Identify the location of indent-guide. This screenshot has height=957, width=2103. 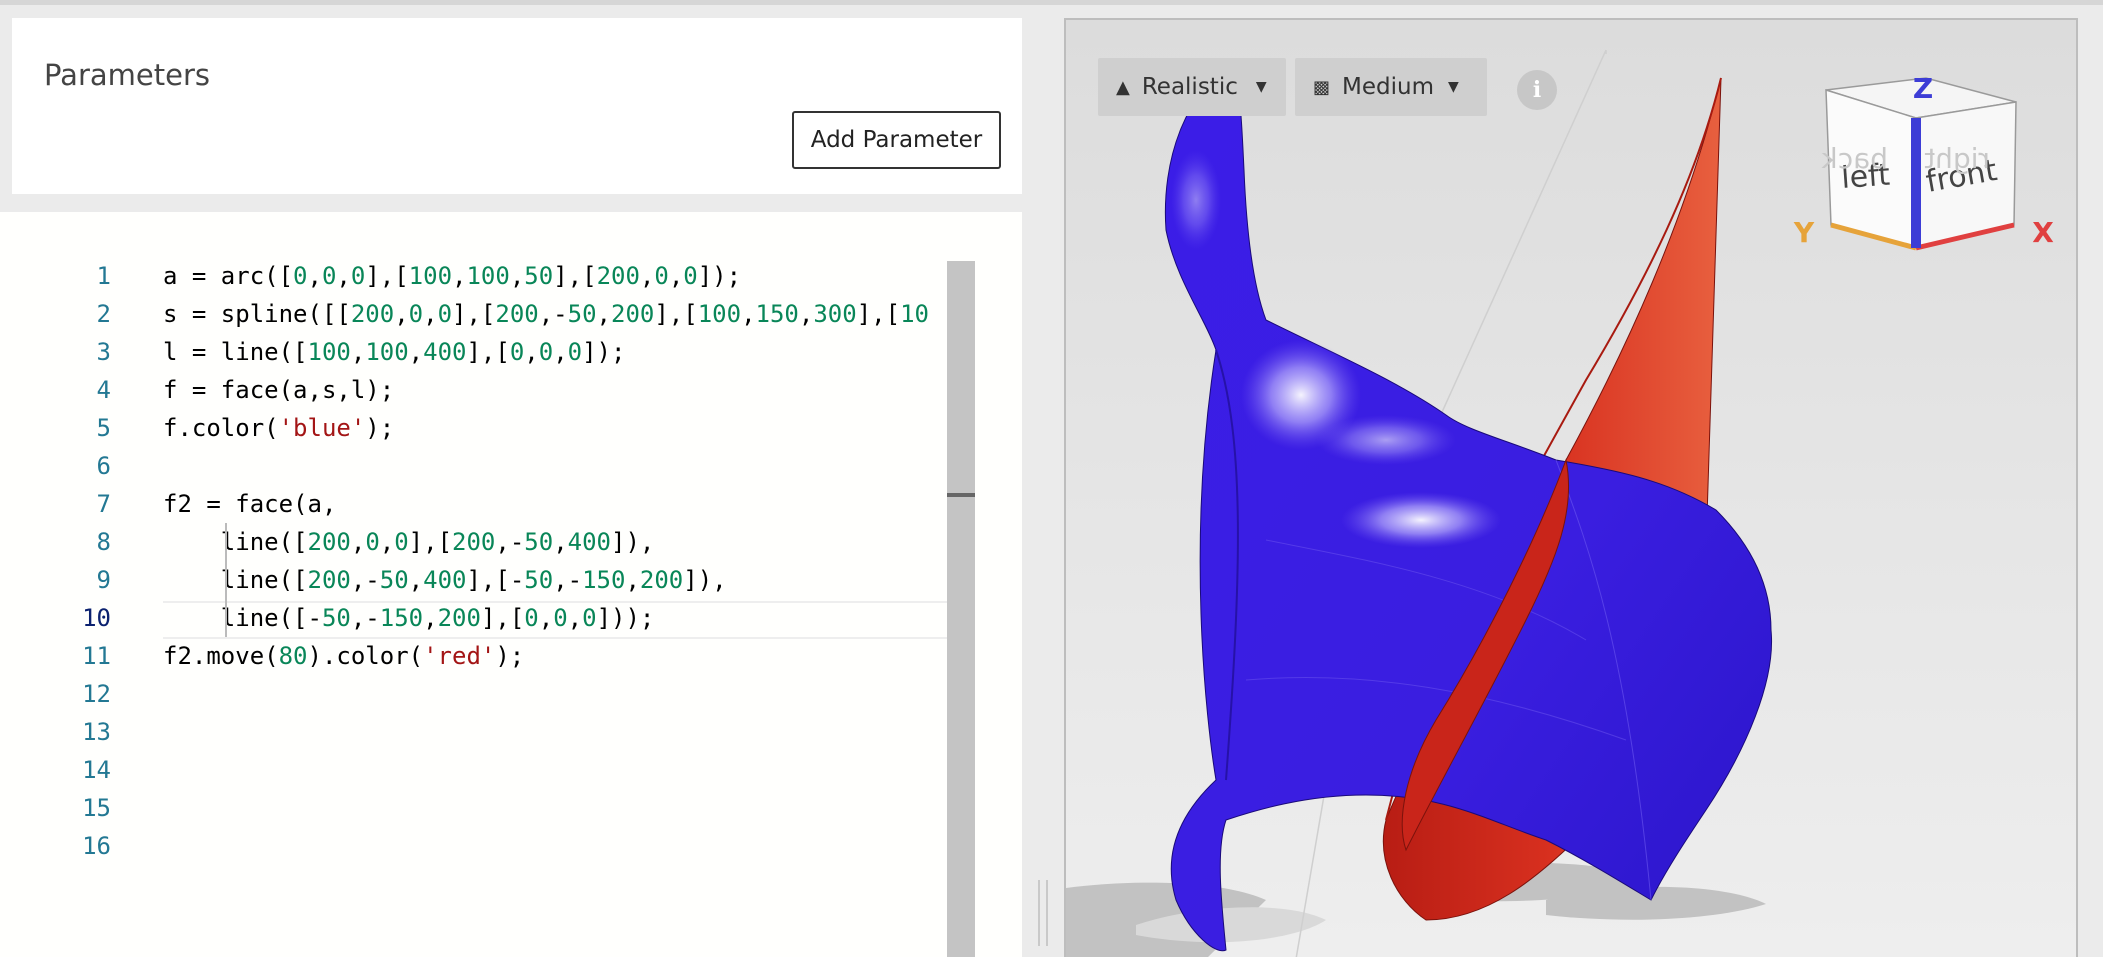
(226, 580).